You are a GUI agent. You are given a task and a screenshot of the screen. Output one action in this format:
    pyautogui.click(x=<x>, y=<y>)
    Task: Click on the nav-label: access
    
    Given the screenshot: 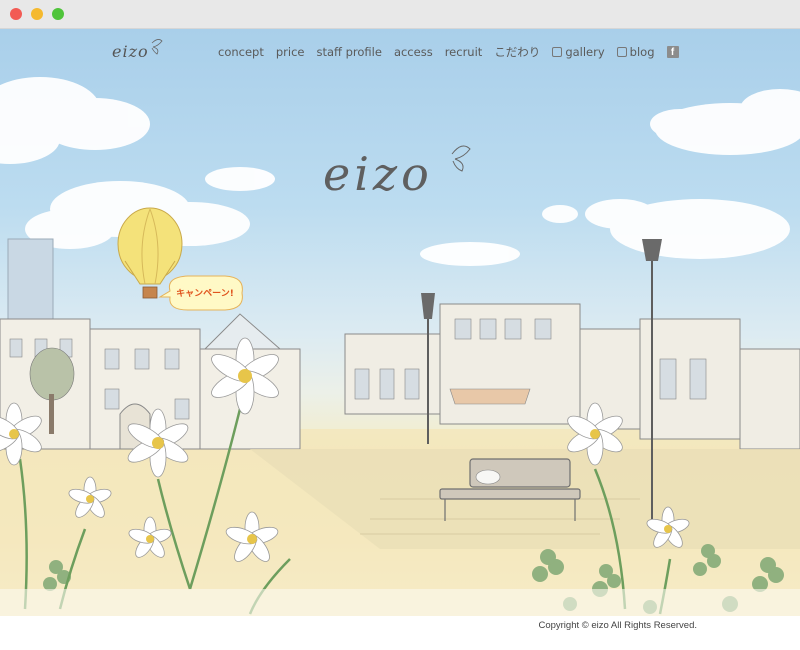 What is the action you would take?
    pyautogui.click(x=413, y=52)
    